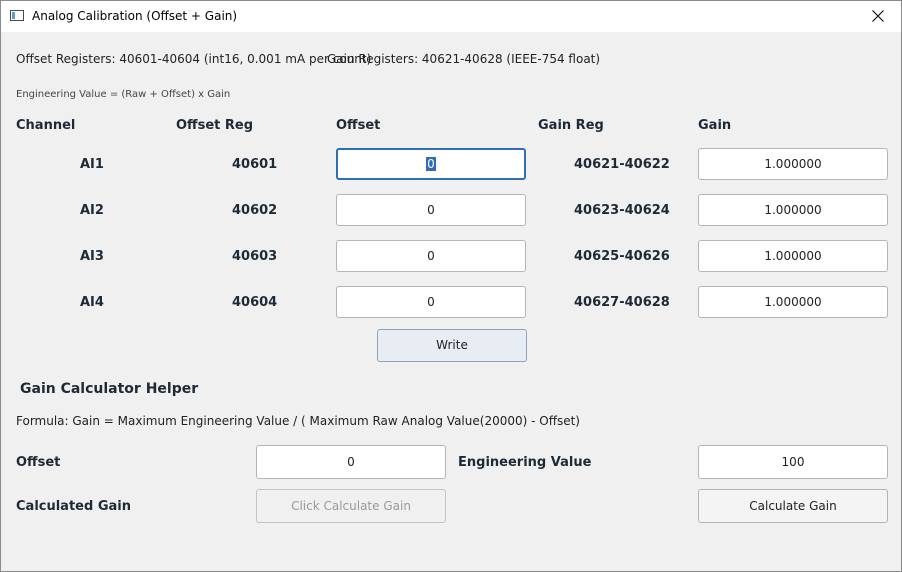 This screenshot has width=902, height=572. I want to click on header-gain-reg: Gain Reg, so click(571, 125).